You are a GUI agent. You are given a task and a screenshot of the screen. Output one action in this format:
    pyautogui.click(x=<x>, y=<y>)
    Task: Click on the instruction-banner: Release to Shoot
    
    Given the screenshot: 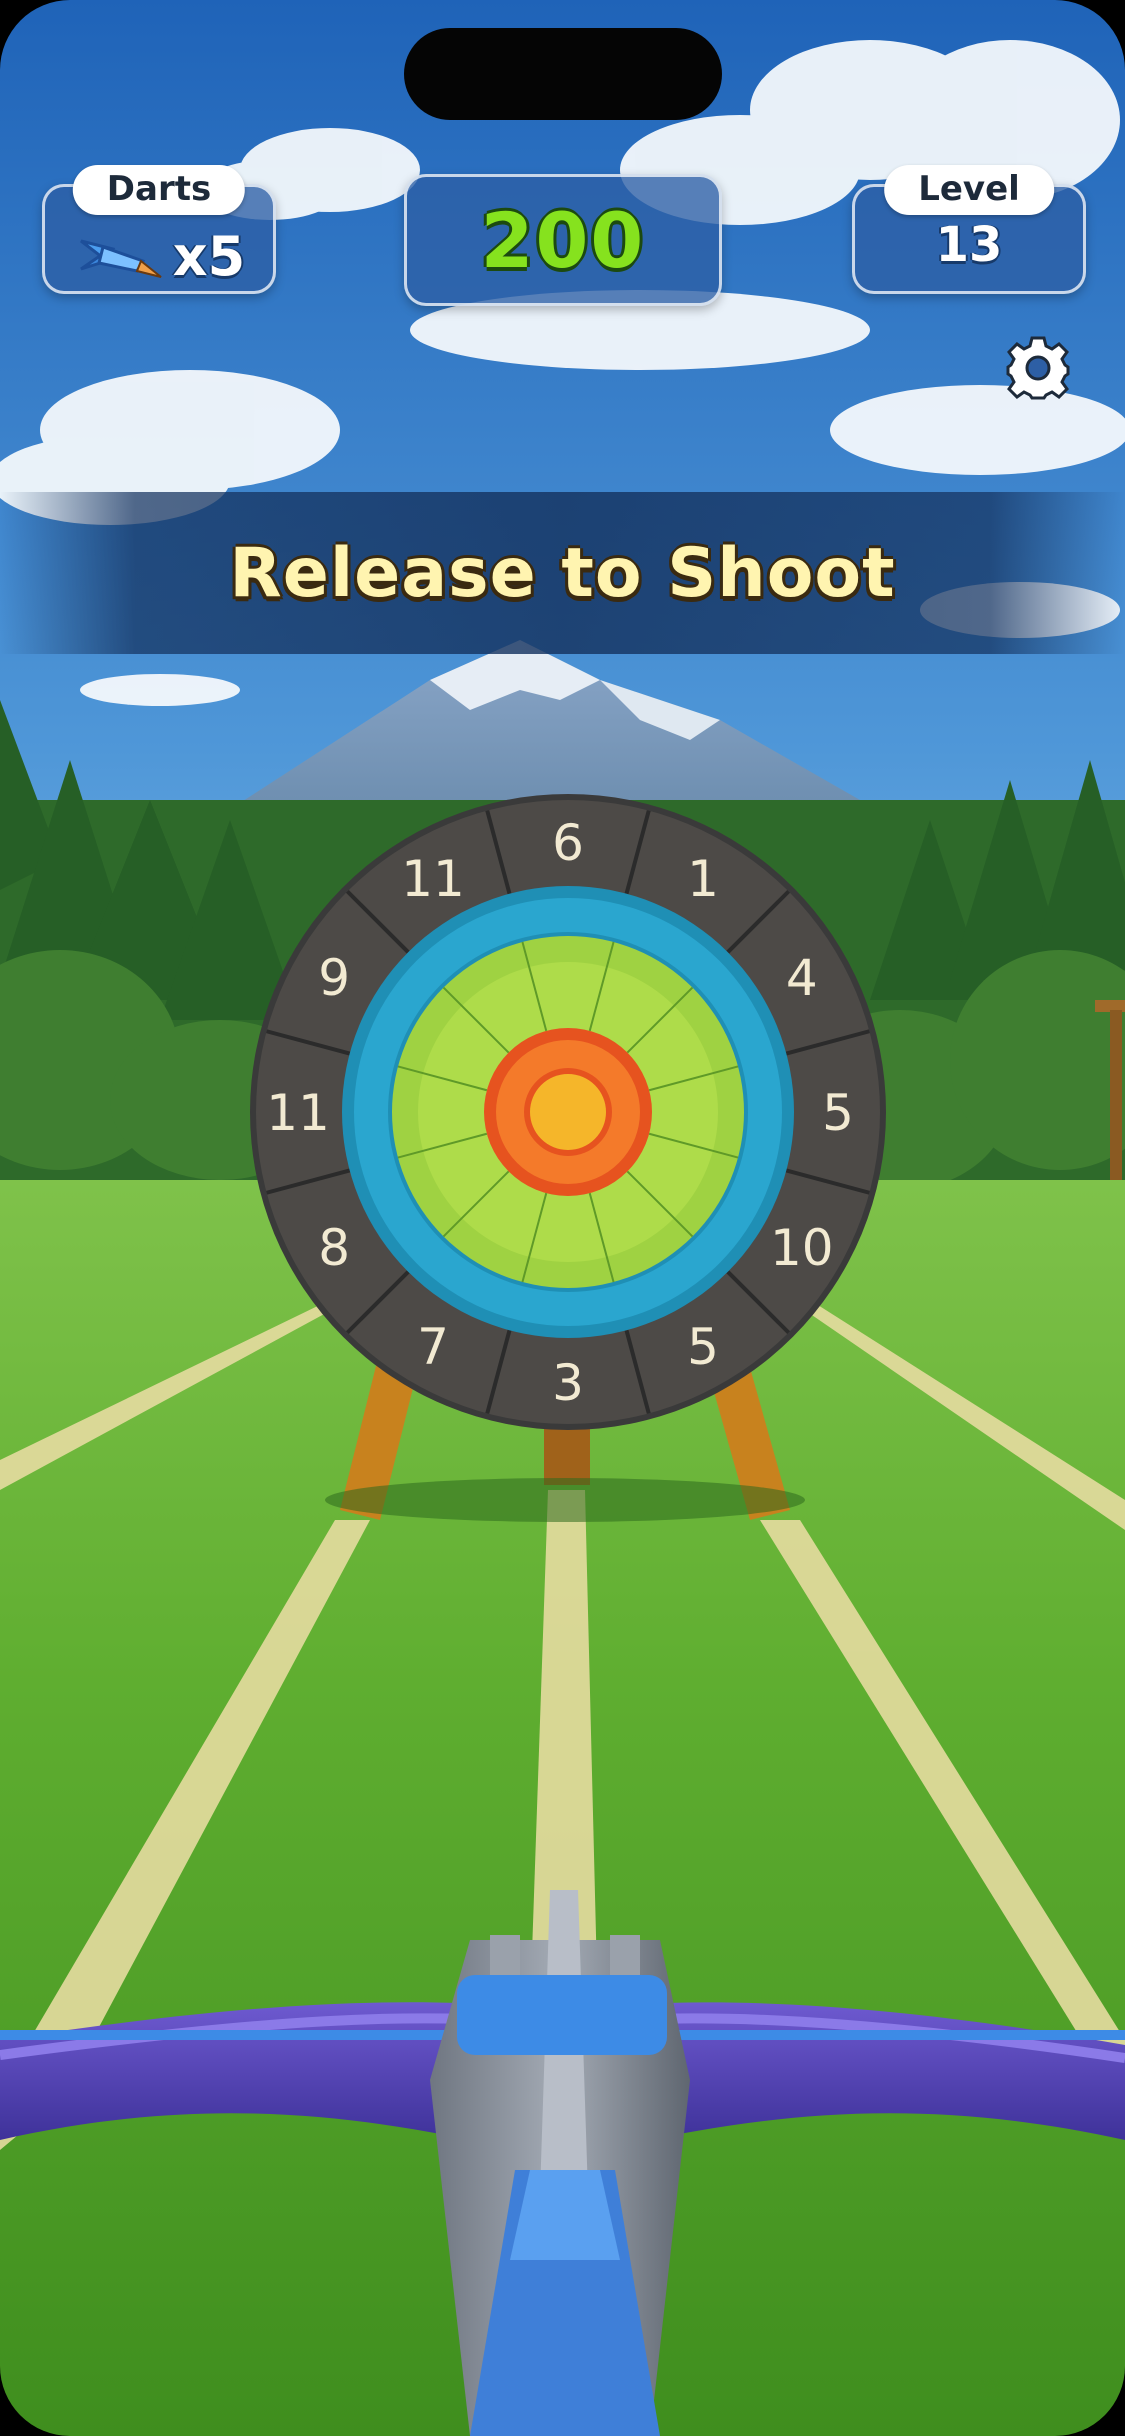 What is the action you would take?
    pyautogui.click(x=562, y=573)
    